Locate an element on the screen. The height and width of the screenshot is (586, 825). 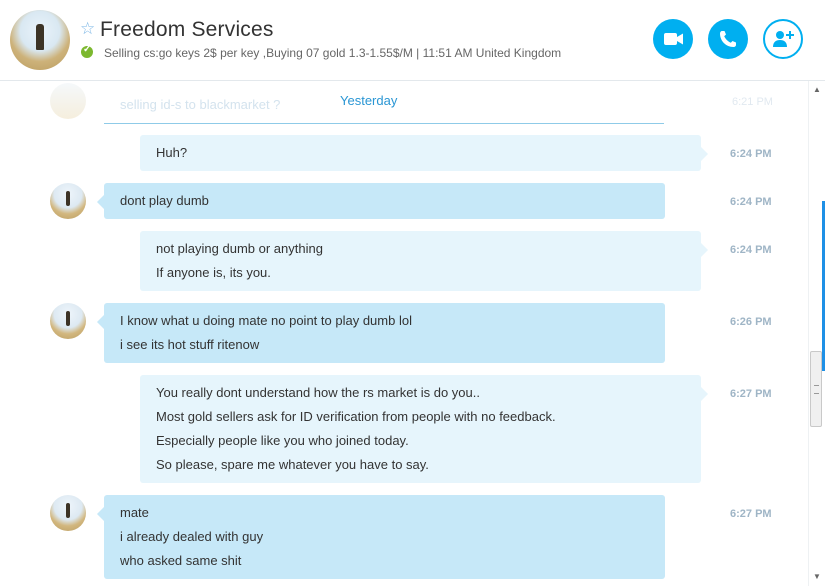
phone-icon is located at coordinates (728, 39).